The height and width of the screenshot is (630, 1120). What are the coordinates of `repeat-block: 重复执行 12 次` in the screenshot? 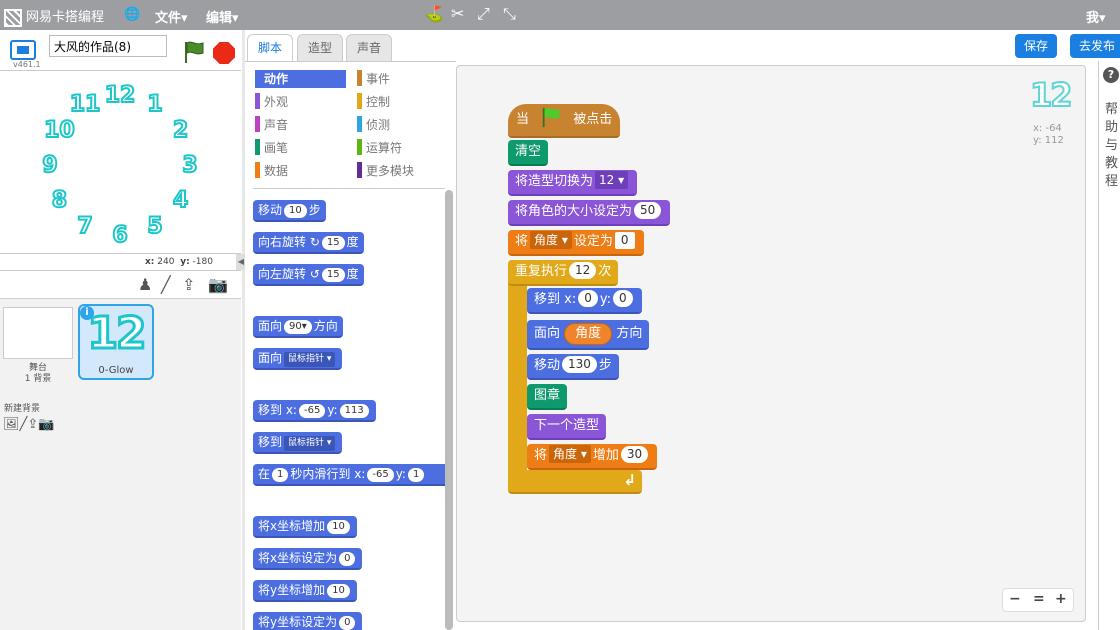 It's located at (563, 273).